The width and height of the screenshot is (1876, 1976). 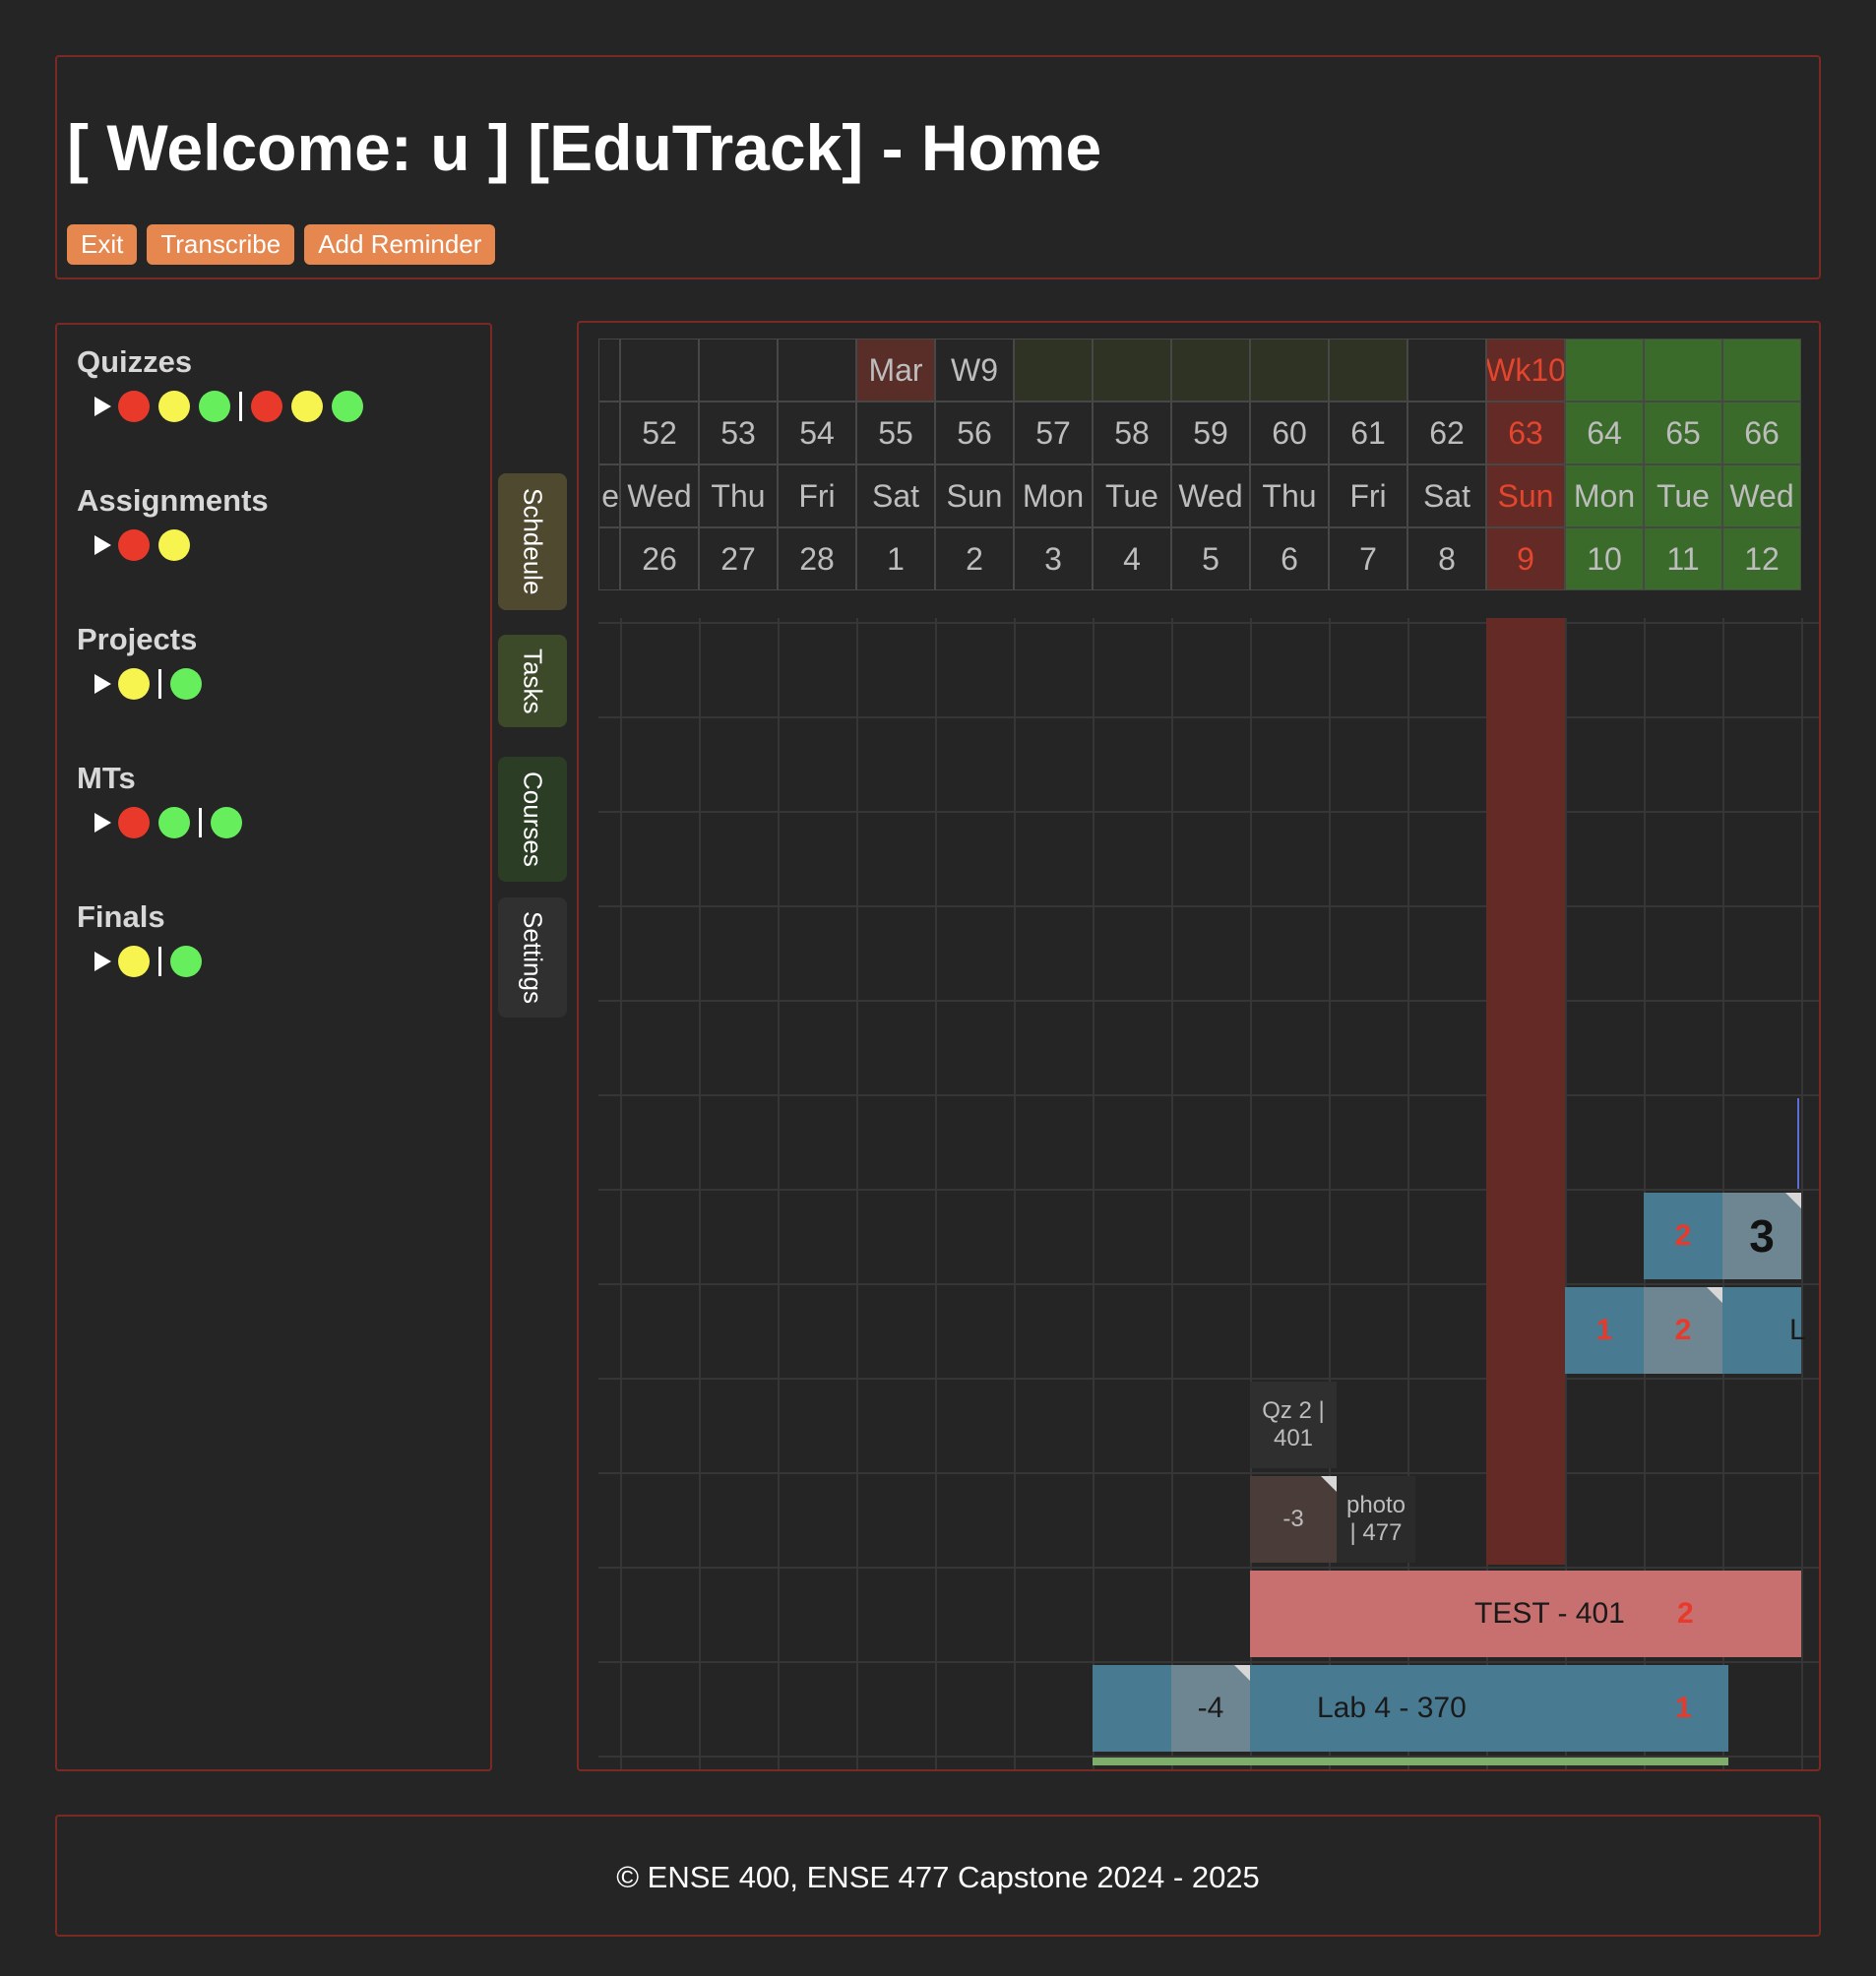 What do you see at coordinates (532, 681) in the screenshot?
I see `tab-tasks: Tasks` at bounding box center [532, 681].